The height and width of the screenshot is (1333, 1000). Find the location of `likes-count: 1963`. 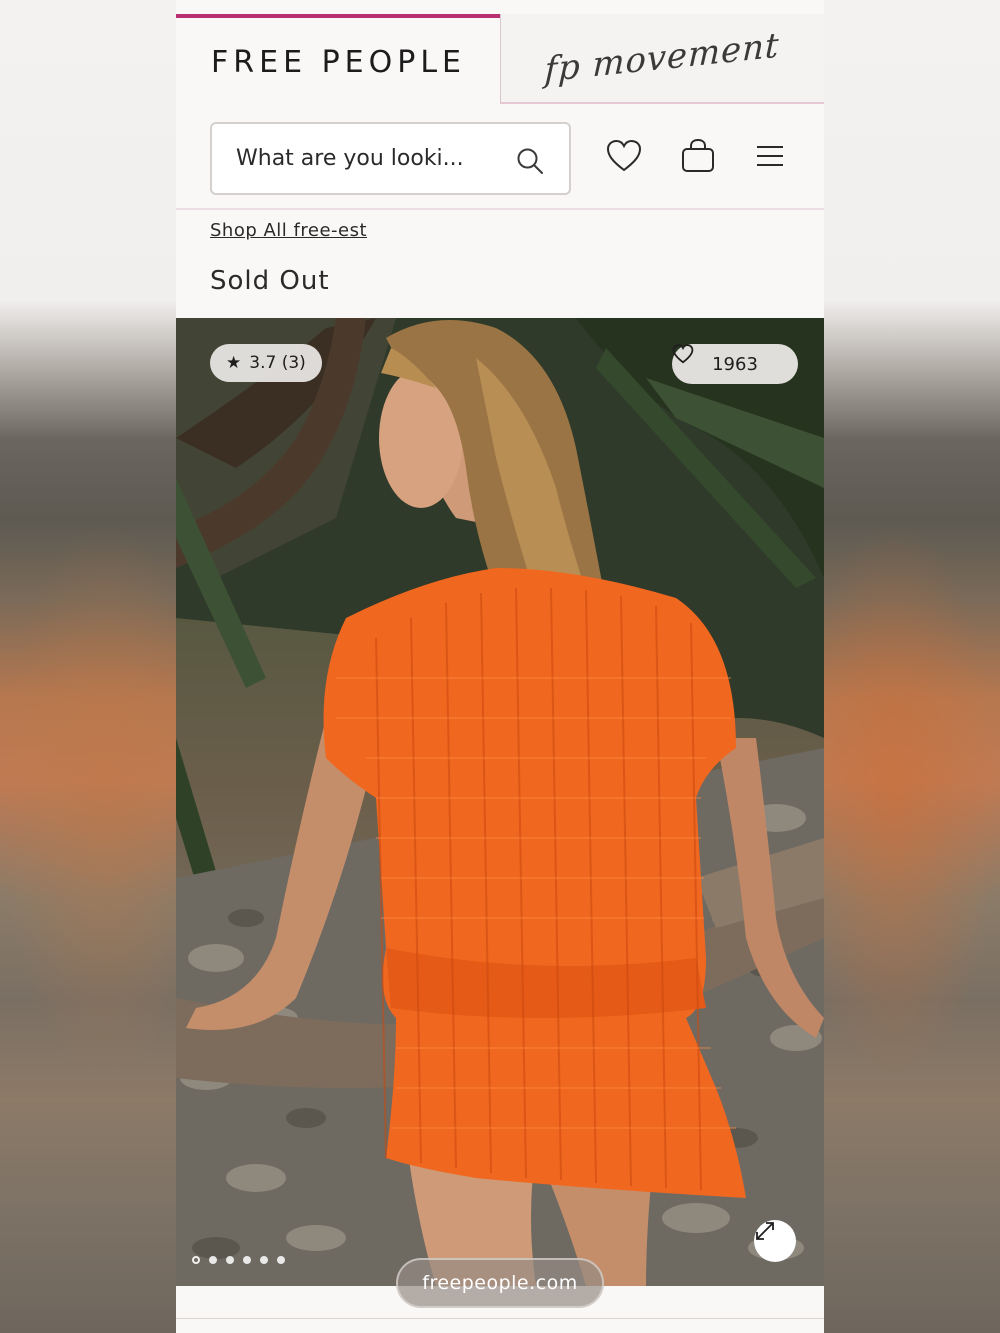

likes-count: 1963 is located at coordinates (735, 364).